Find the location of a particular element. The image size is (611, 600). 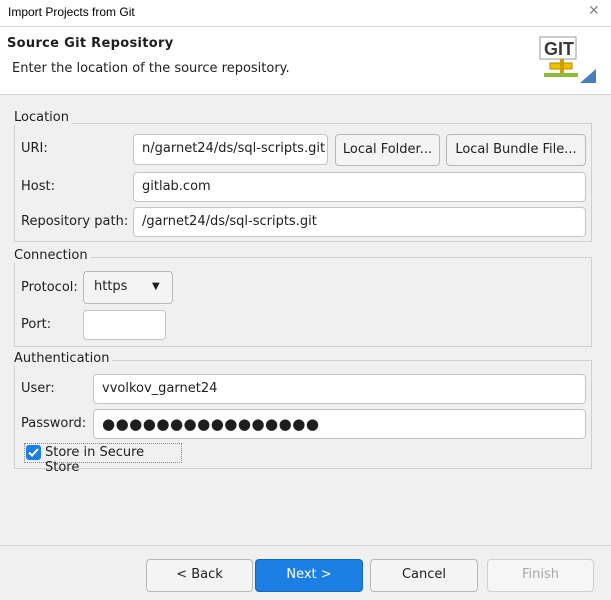

chevron-down-icon: ▼ is located at coordinates (156, 286).